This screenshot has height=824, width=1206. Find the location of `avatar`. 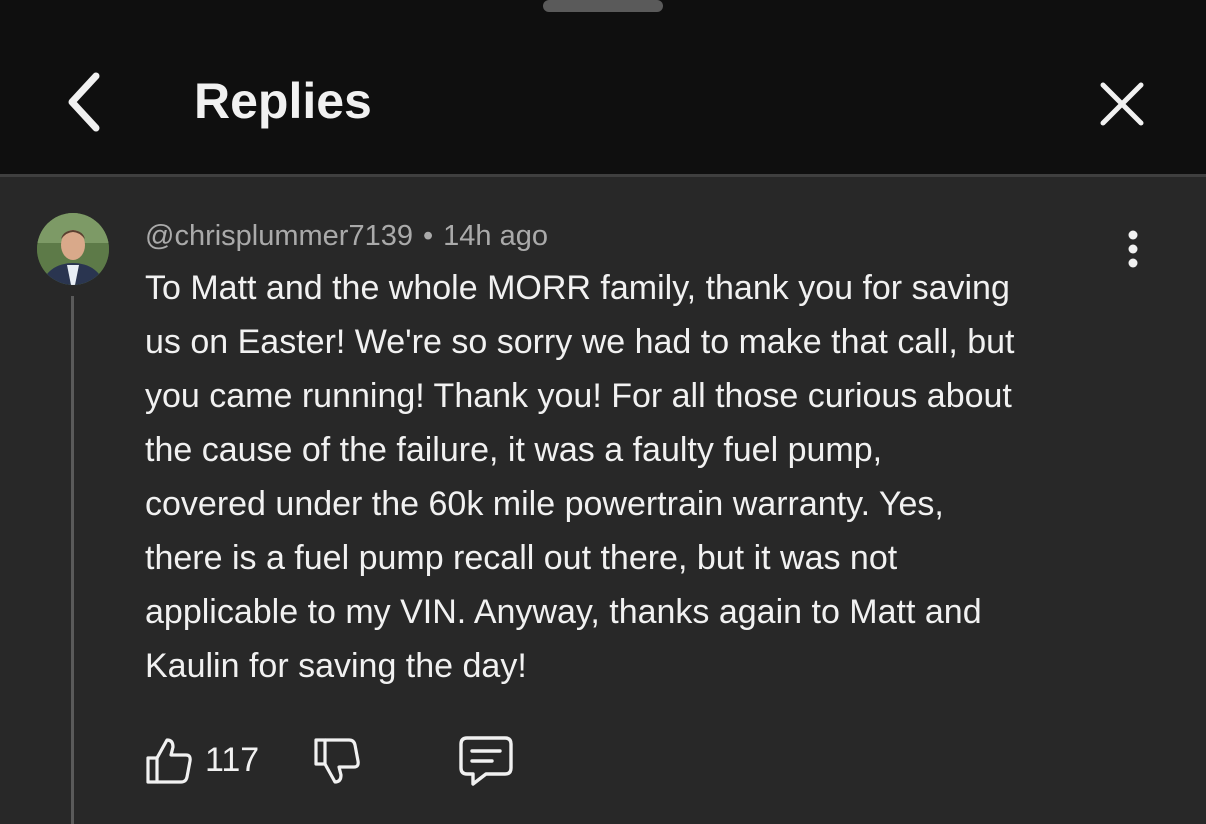

avatar is located at coordinates (73, 249).